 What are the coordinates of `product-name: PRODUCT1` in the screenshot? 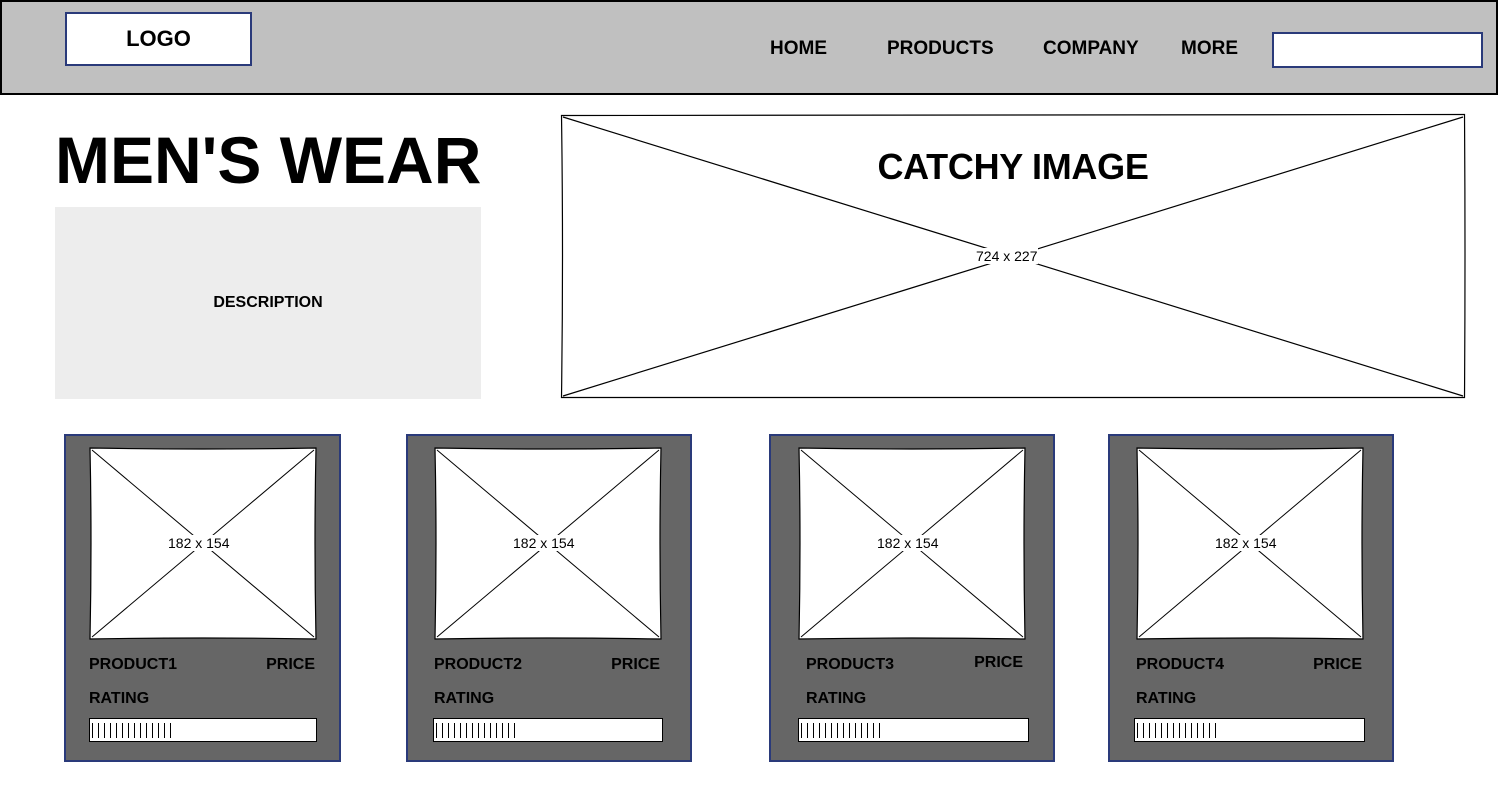 It's located at (133, 665).